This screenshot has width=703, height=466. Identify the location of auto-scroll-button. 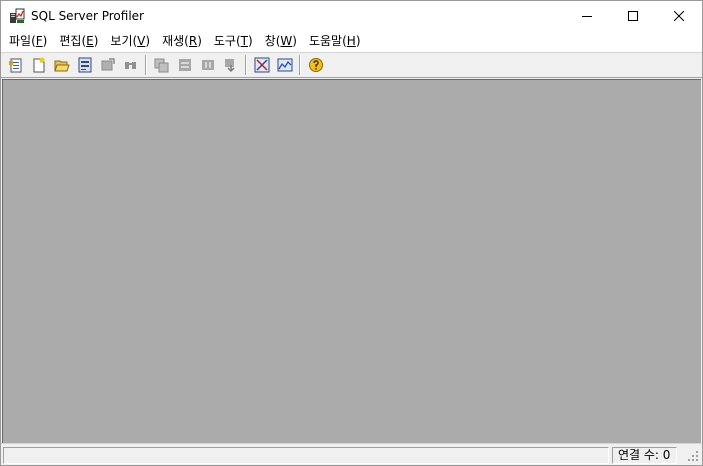
(230, 65).